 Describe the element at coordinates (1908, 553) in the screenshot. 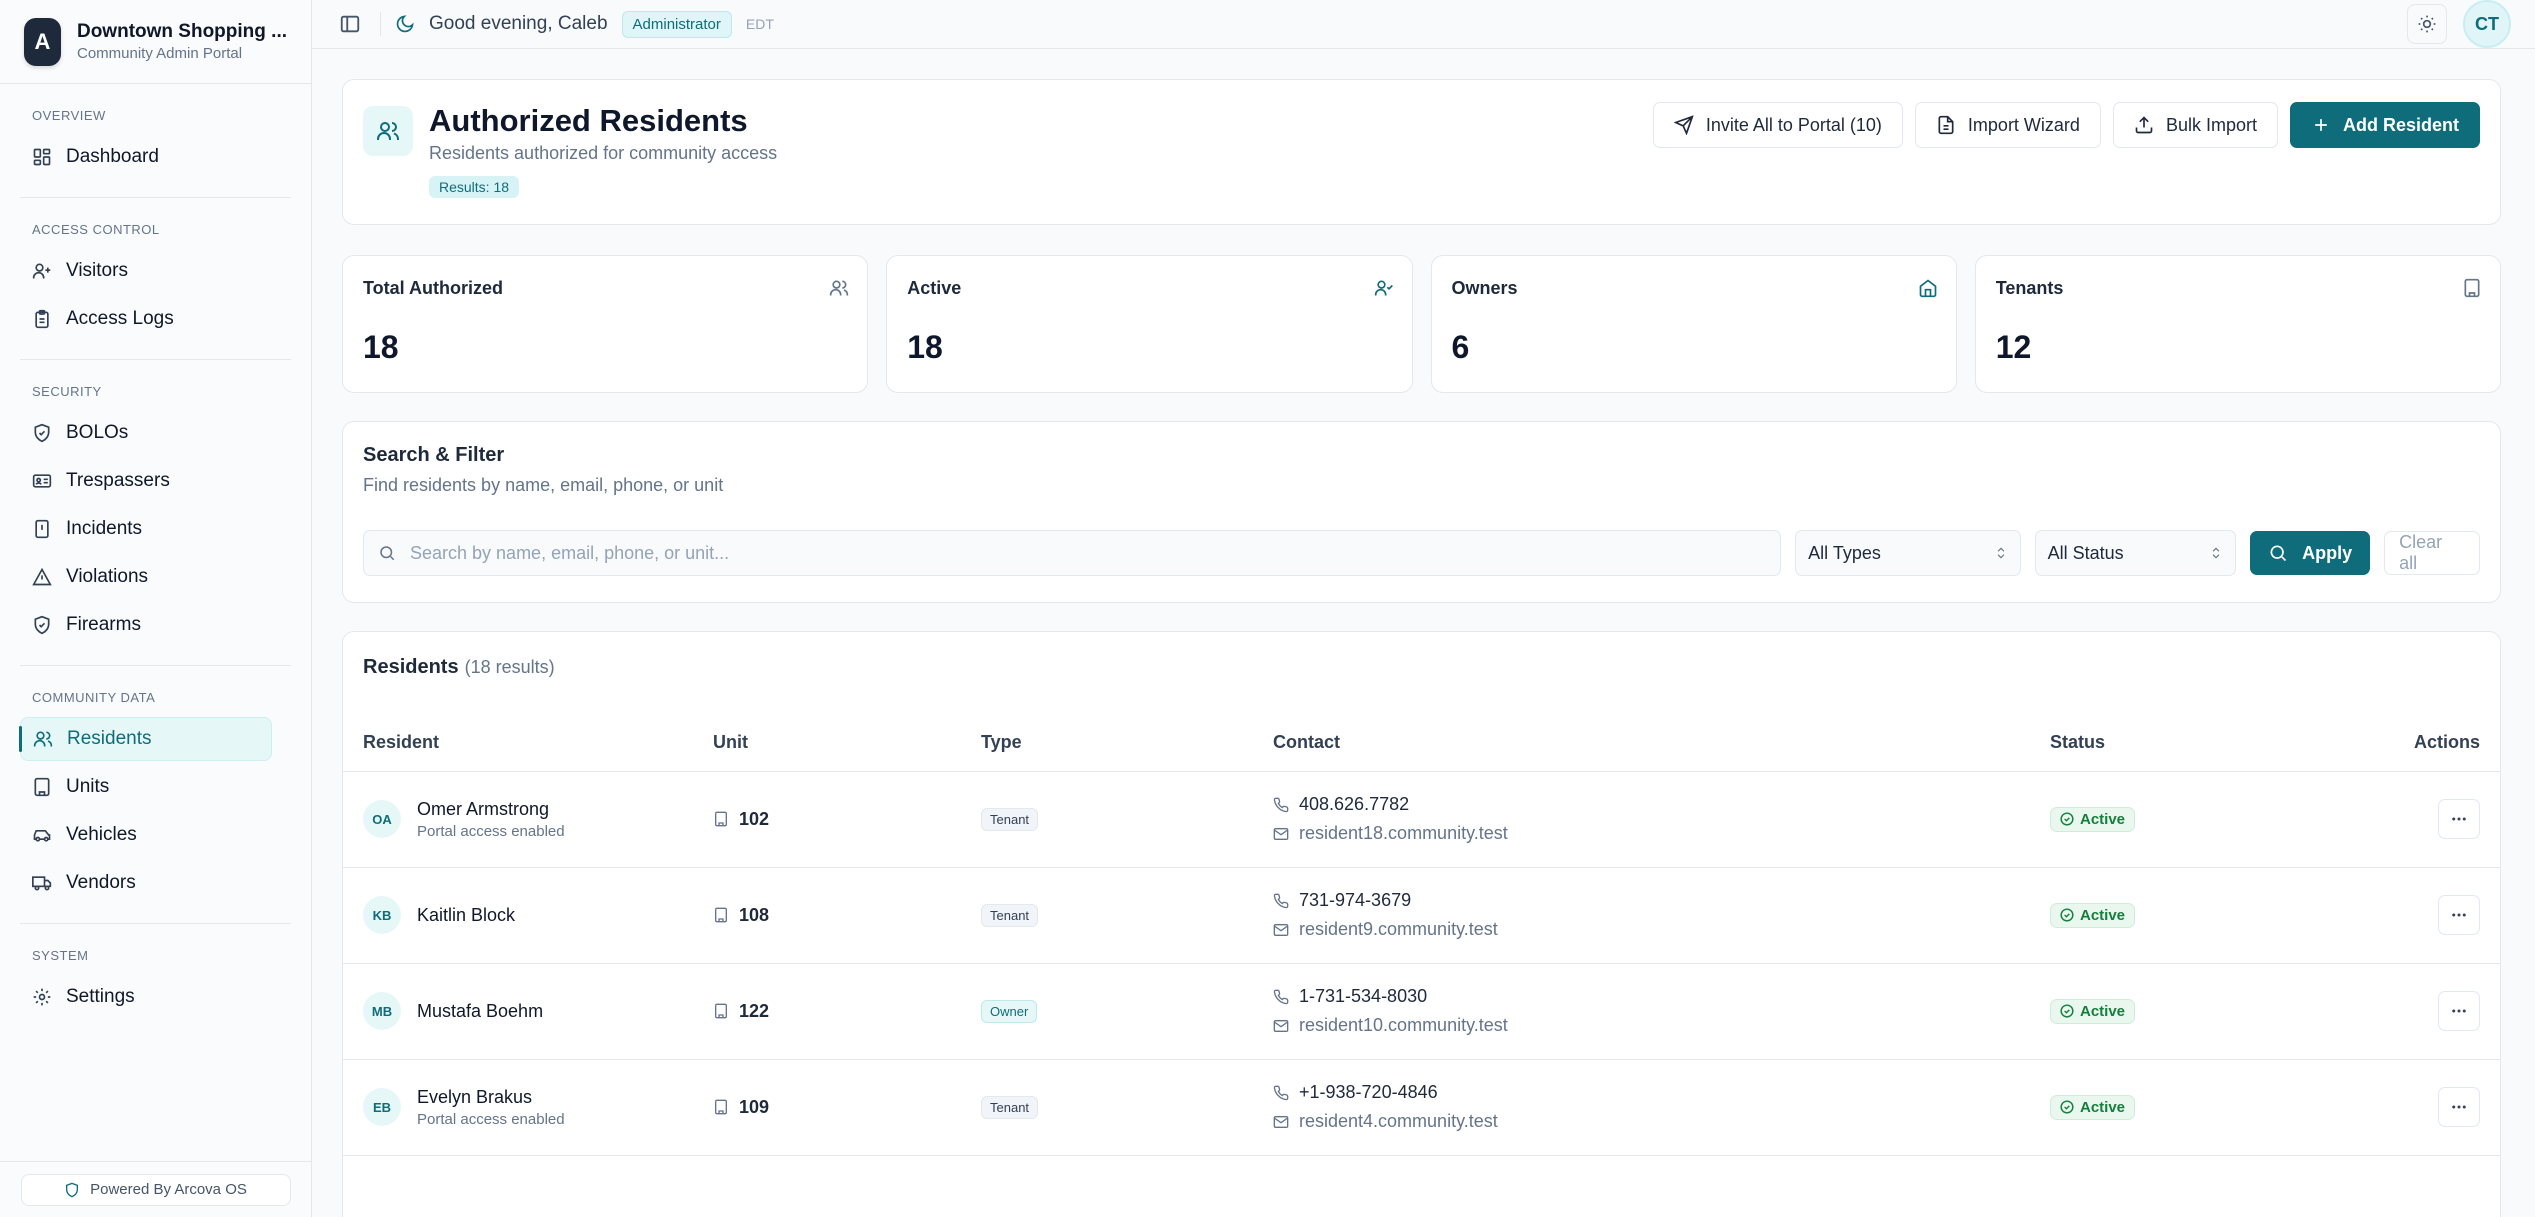

I see `type-select: All Types` at that location.